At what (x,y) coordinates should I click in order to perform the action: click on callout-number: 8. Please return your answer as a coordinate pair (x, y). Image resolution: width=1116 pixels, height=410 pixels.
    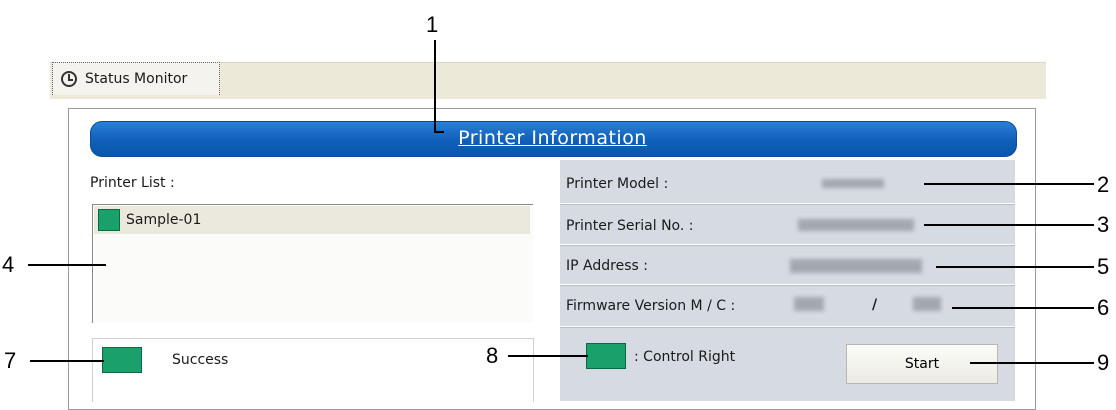
    Looking at the image, I should click on (492, 355).